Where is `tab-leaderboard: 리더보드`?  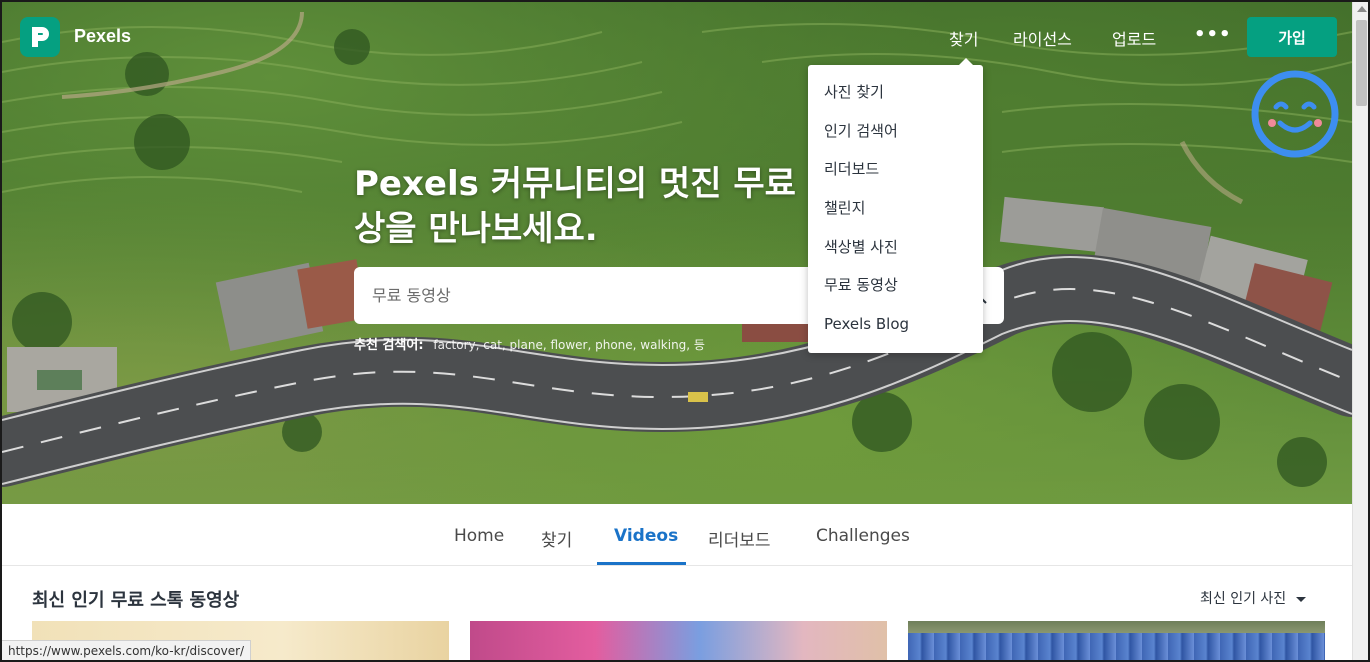
tab-leaderboard: 리더보드 is located at coordinates (739, 538).